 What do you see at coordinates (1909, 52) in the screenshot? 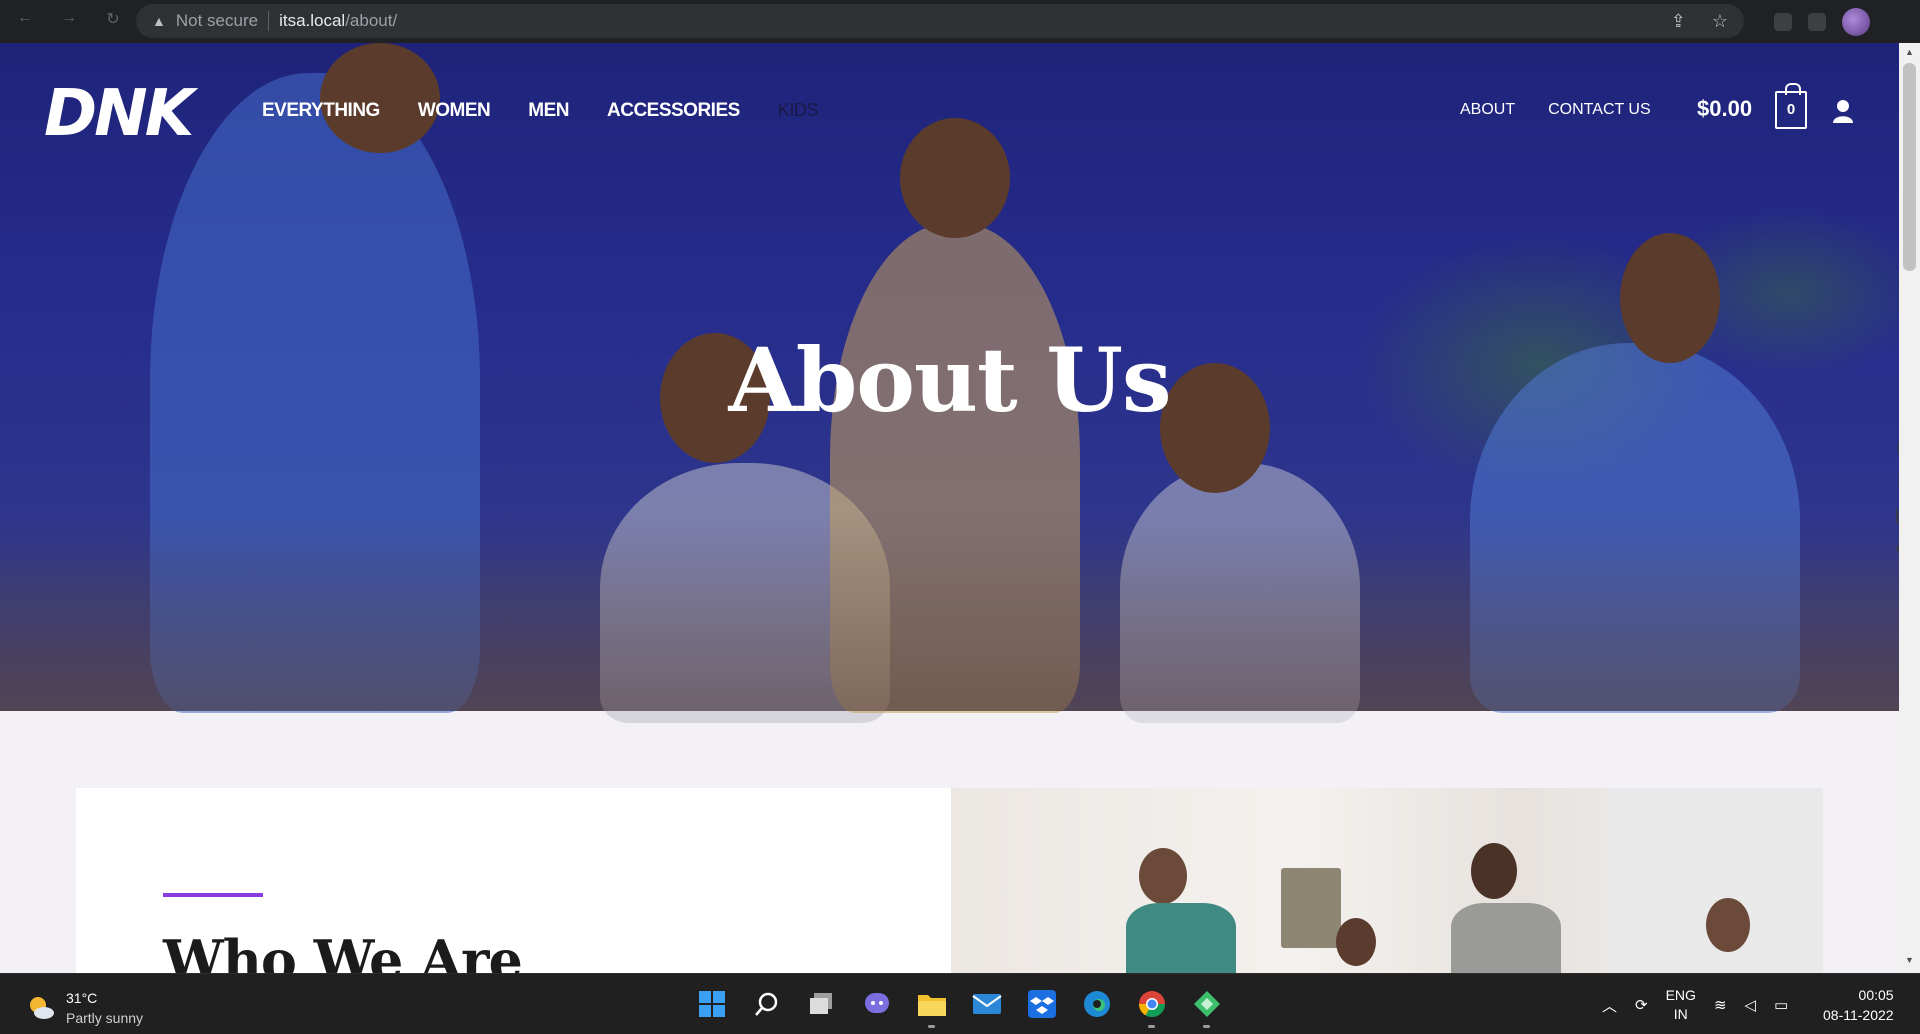
I see `scroll-up-icon: ▲` at bounding box center [1909, 52].